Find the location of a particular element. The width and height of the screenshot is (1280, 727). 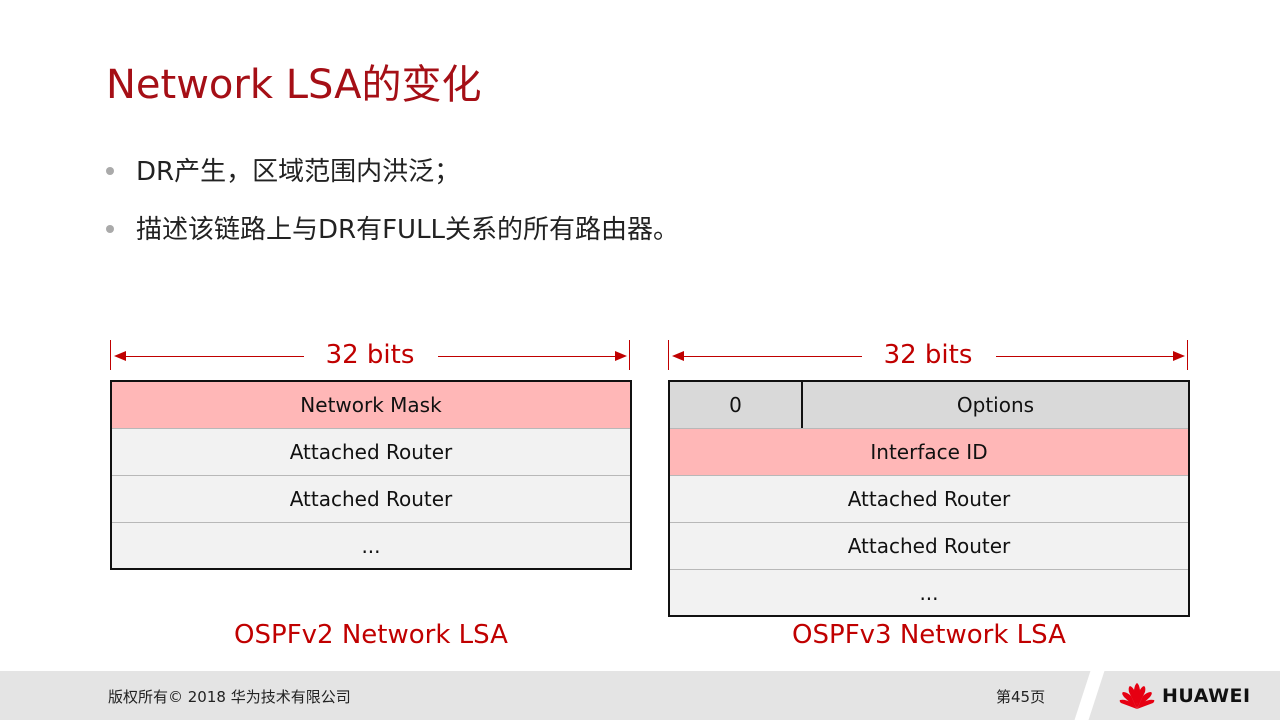

brand-name: HUAWEI is located at coordinates (1206, 696).